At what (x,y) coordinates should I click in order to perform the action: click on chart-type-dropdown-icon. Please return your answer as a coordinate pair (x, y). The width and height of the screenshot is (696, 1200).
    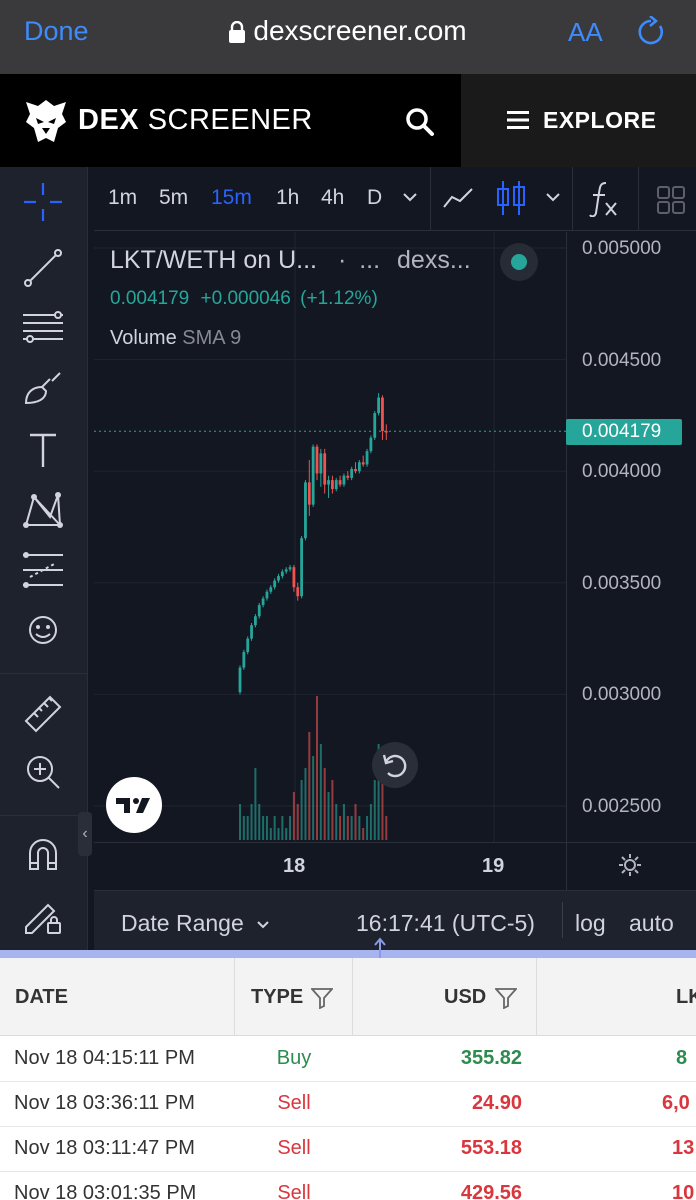
    Looking at the image, I should click on (553, 199).